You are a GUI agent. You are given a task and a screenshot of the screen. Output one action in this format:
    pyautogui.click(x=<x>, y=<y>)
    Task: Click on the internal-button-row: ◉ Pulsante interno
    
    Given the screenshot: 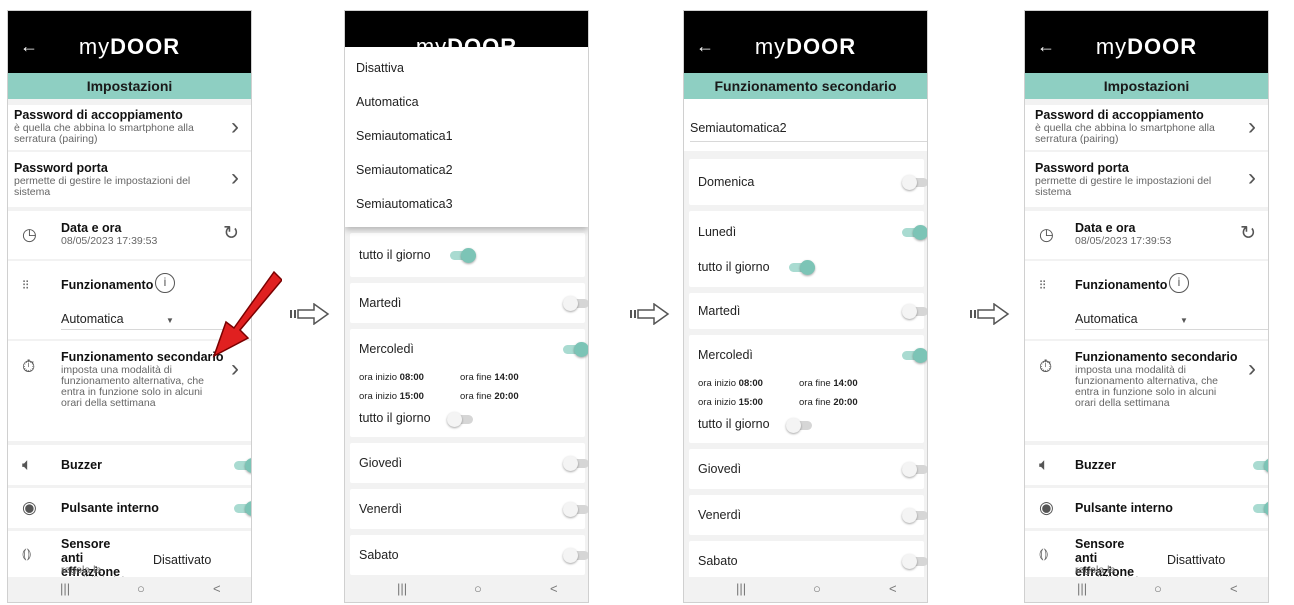 What is the action you would take?
    pyautogui.click(x=1146, y=508)
    